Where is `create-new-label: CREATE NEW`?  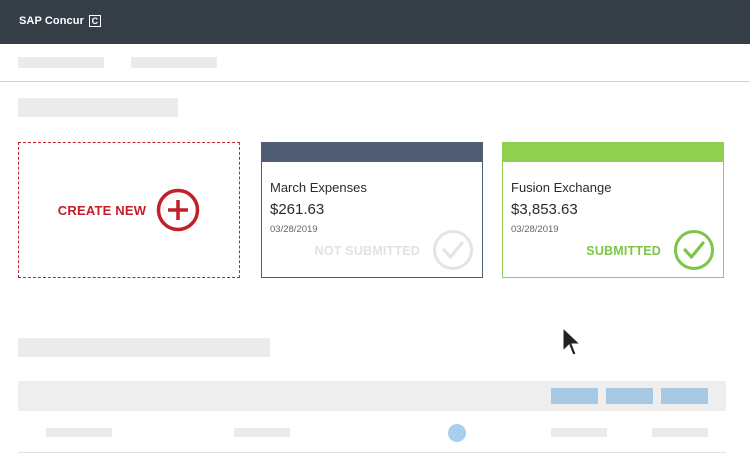 create-new-label: CREATE NEW is located at coordinates (102, 210).